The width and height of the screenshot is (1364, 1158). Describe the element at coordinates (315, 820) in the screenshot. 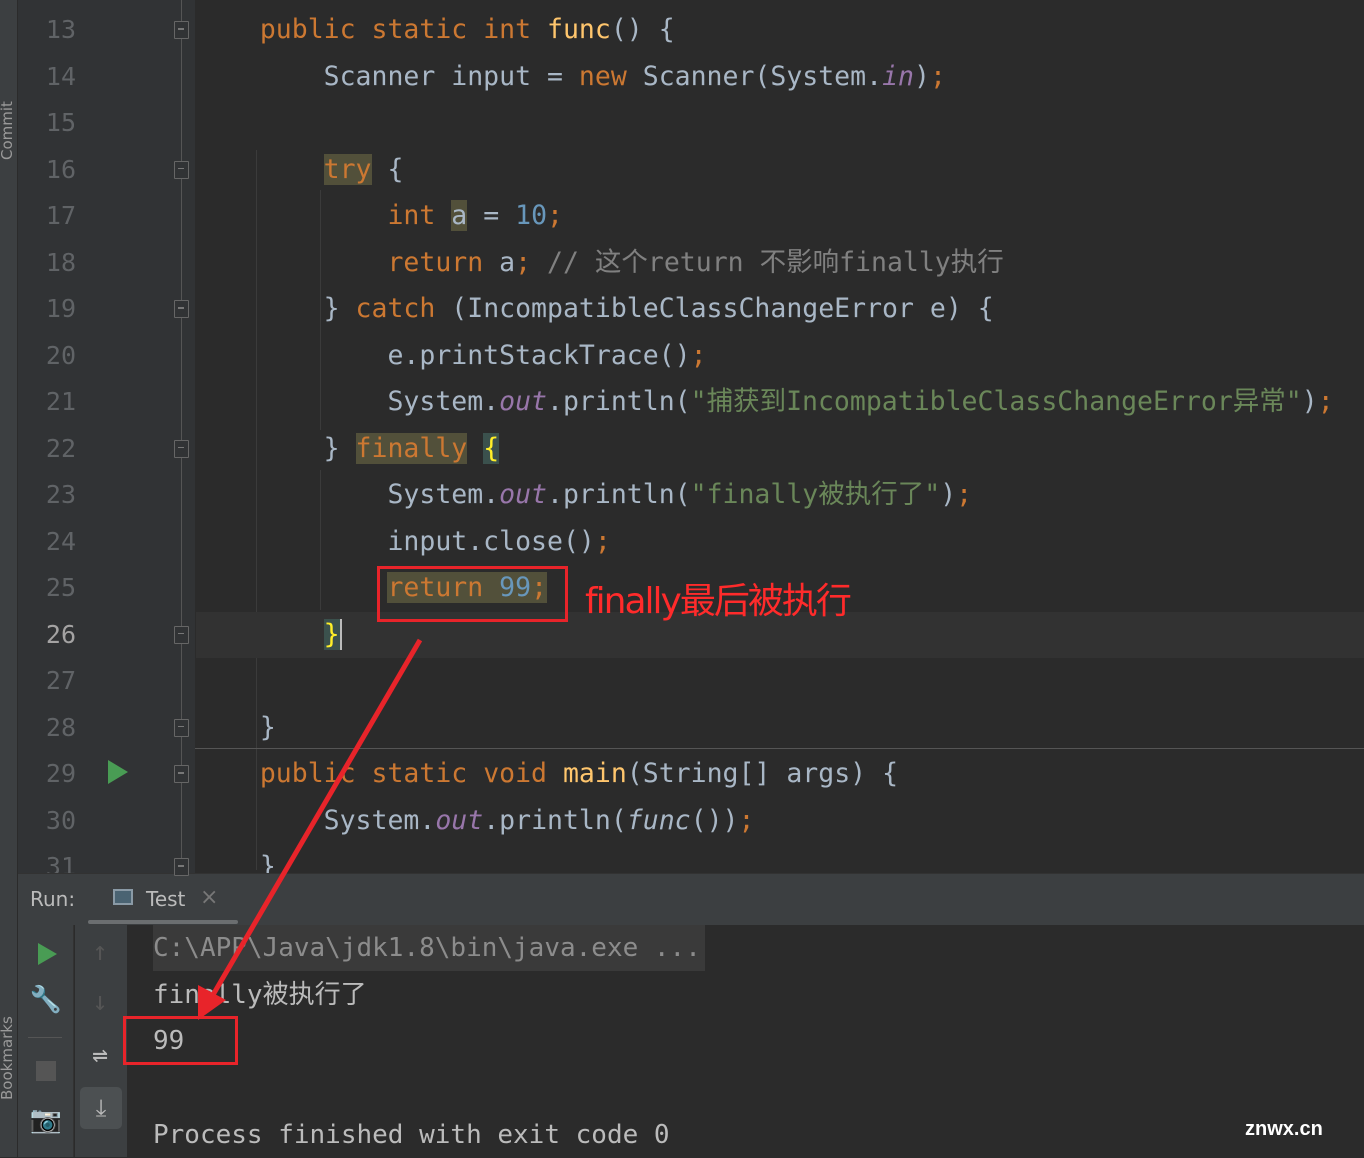

I see `arrow-shaft` at that location.